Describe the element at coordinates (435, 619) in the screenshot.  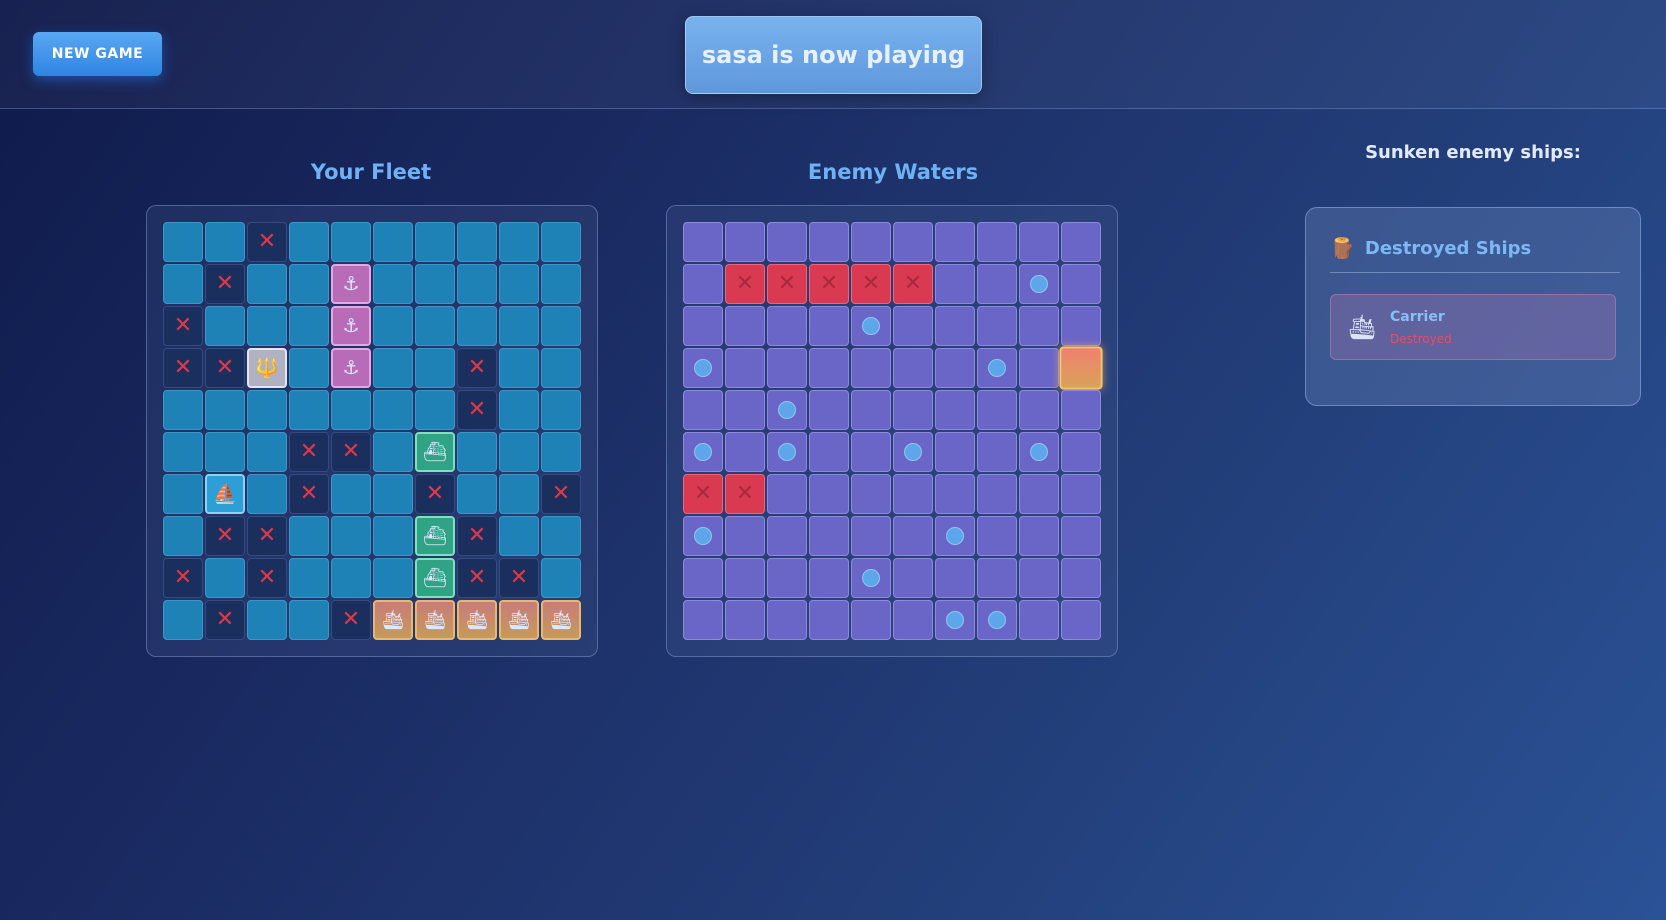
I see `carrier-icon: 🛳` at that location.